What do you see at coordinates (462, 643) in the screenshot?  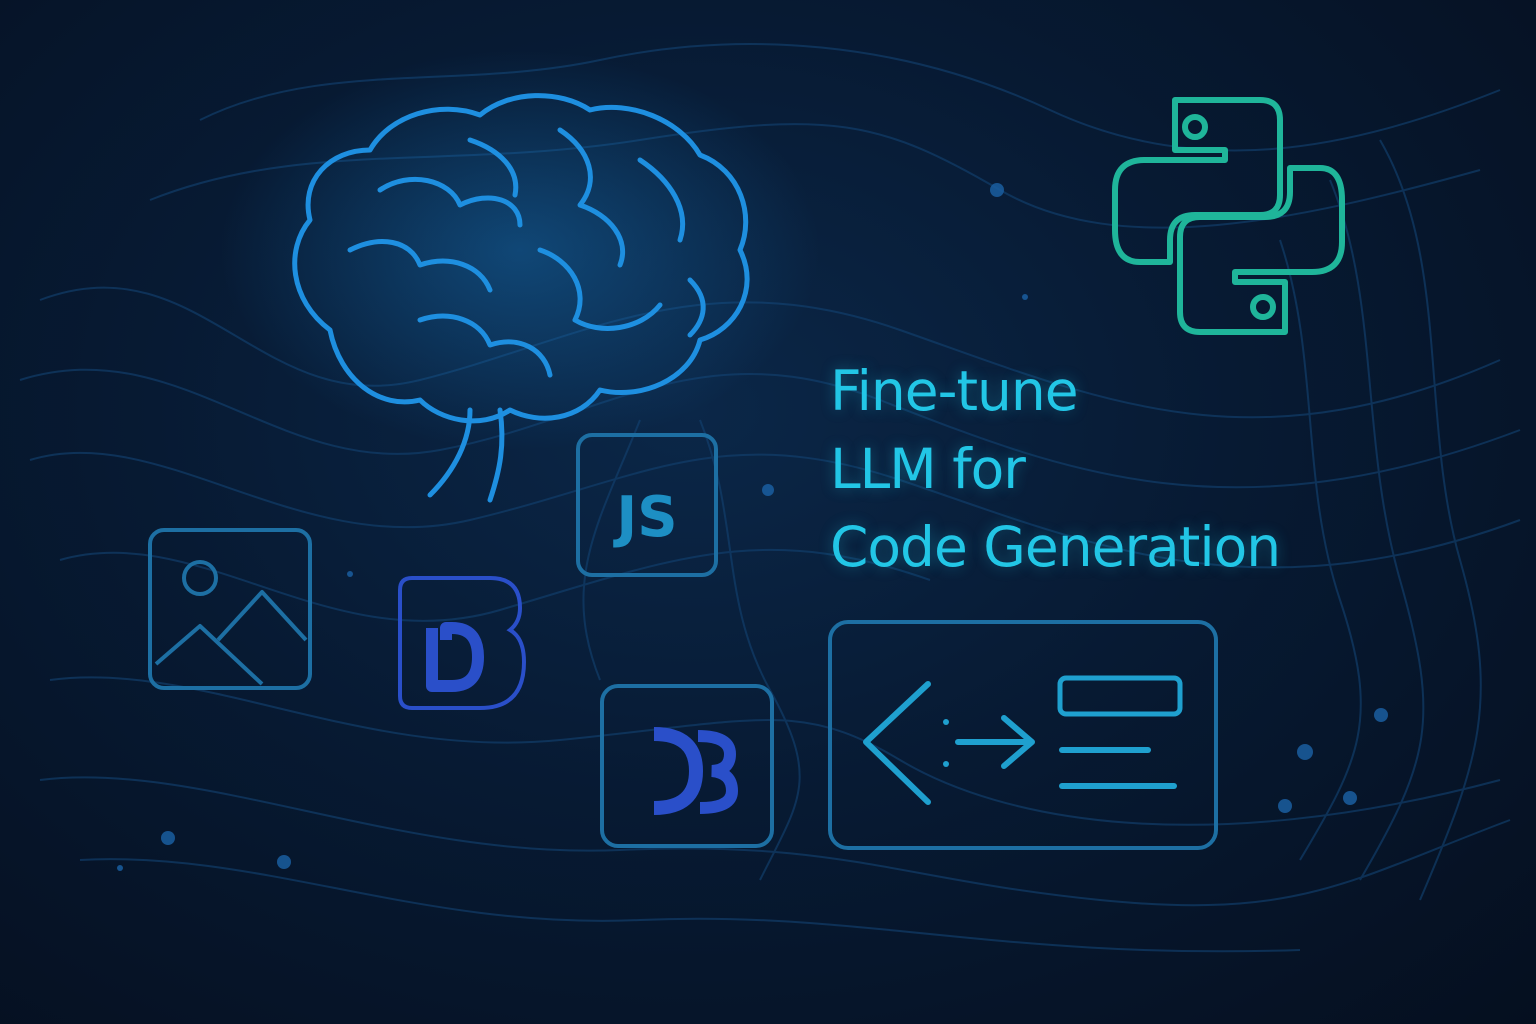 I see `d-logo-icon` at bounding box center [462, 643].